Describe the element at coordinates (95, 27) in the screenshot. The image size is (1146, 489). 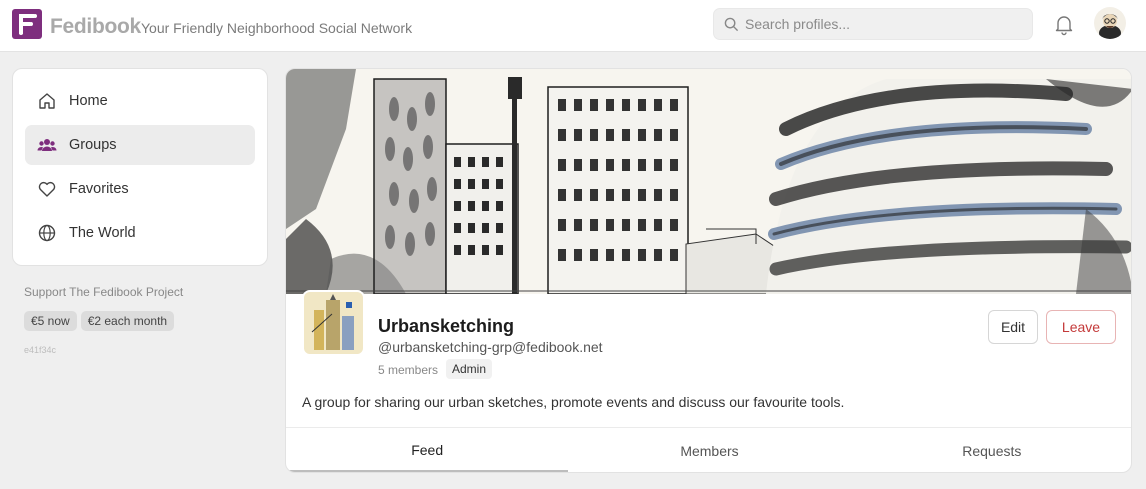
I see `brand-name: Fedibook` at that location.